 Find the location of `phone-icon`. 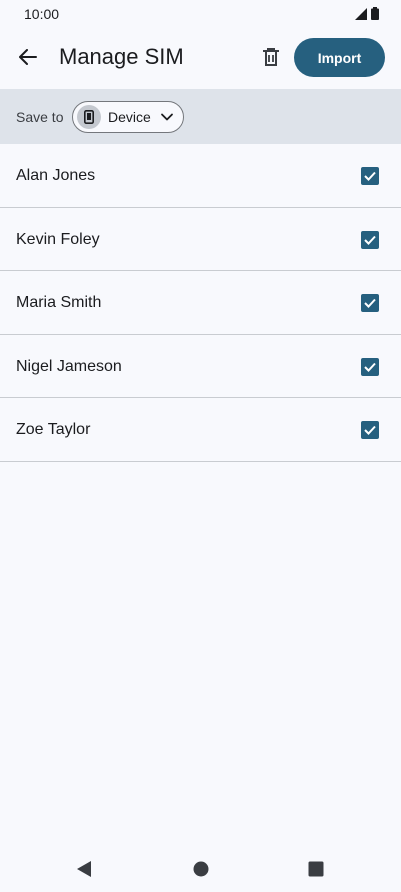

phone-icon is located at coordinates (89, 117).